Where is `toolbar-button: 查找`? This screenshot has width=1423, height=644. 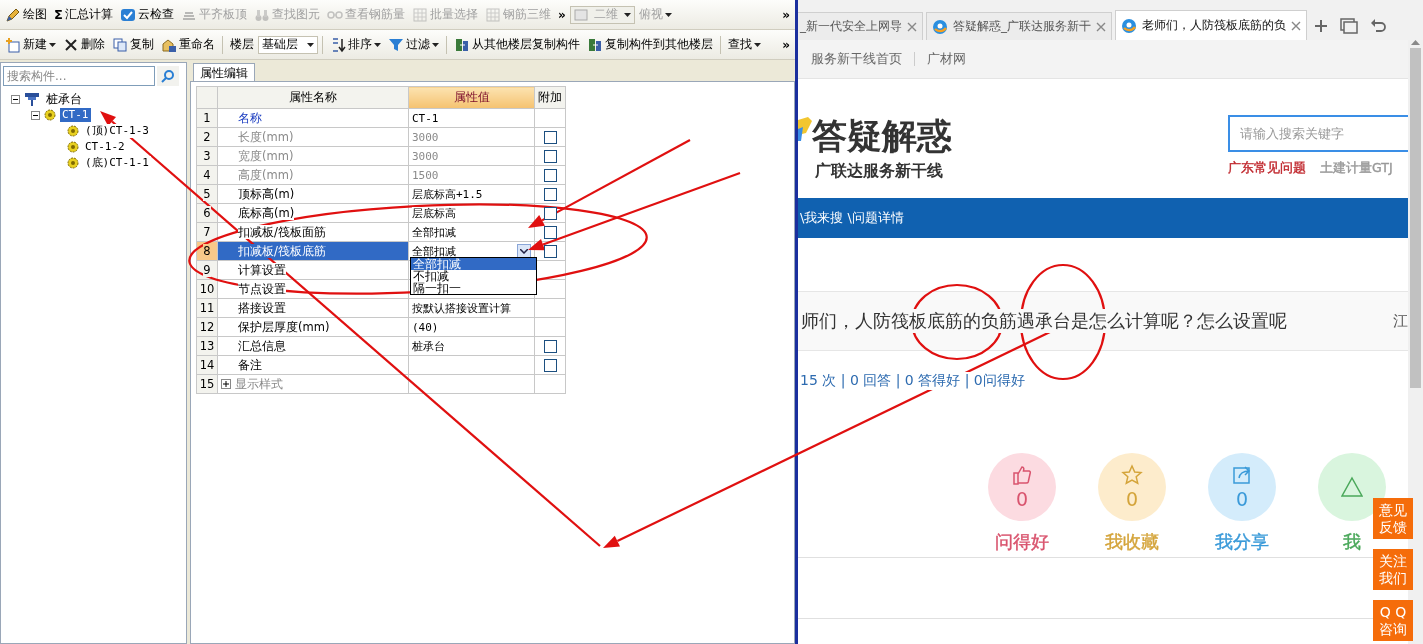
toolbar-button: 查找 is located at coordinates (744, 44).